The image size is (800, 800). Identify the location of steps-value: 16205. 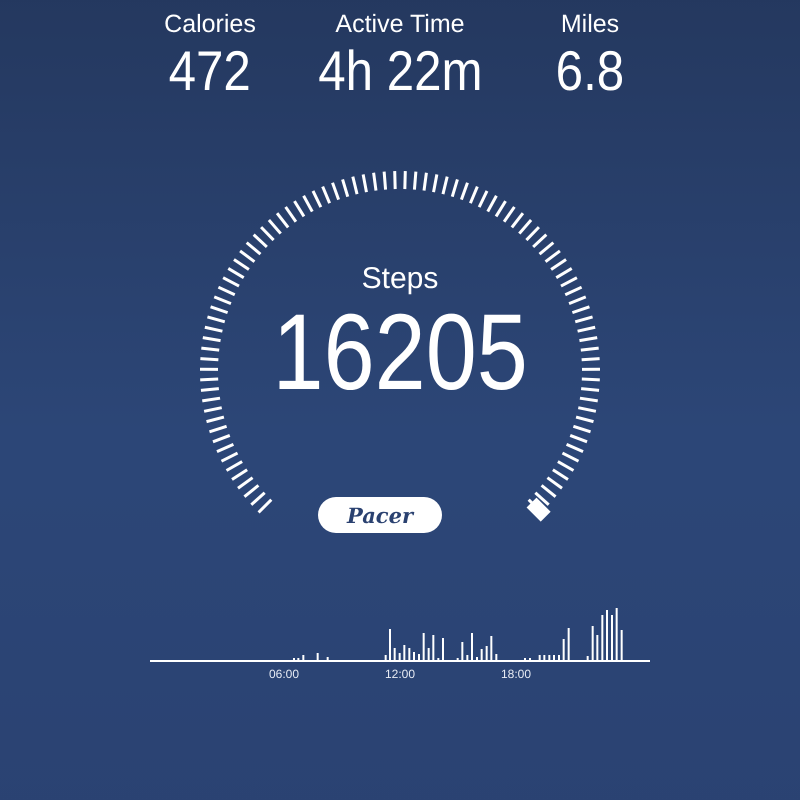
(400, 352).